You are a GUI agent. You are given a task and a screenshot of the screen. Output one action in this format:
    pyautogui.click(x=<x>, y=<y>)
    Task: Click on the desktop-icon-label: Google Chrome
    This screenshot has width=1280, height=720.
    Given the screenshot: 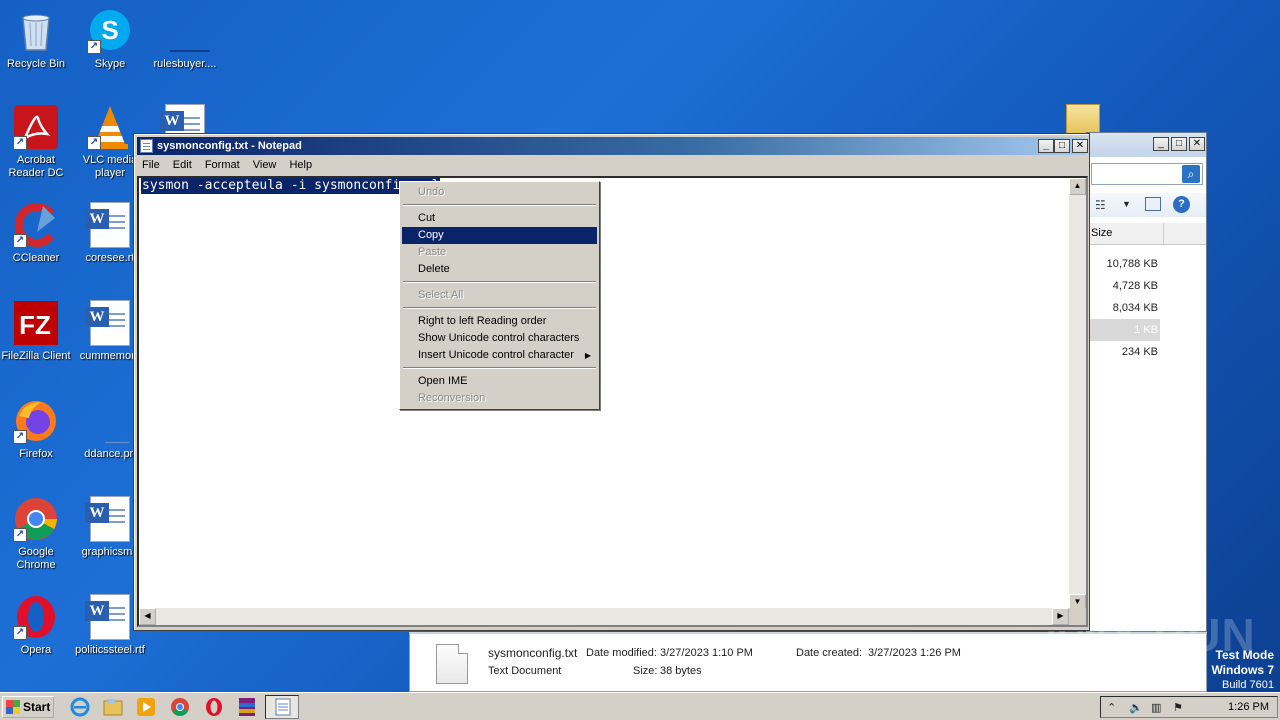 What is the action you would take?
    pyautogui.click(x=36, y=558)
    